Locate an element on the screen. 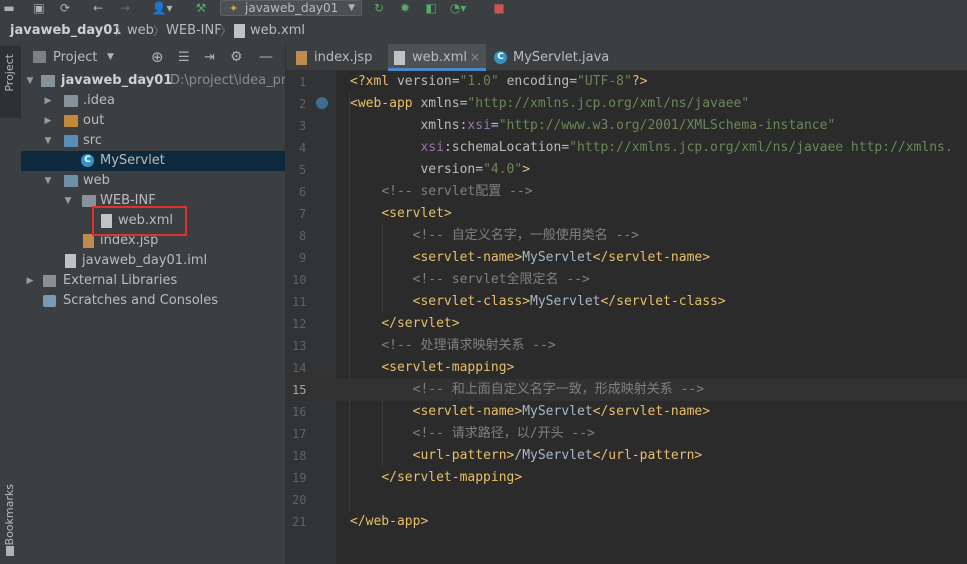 The image size is (967, 564). stop-icon: ■ is located at coordinates (499, 8).